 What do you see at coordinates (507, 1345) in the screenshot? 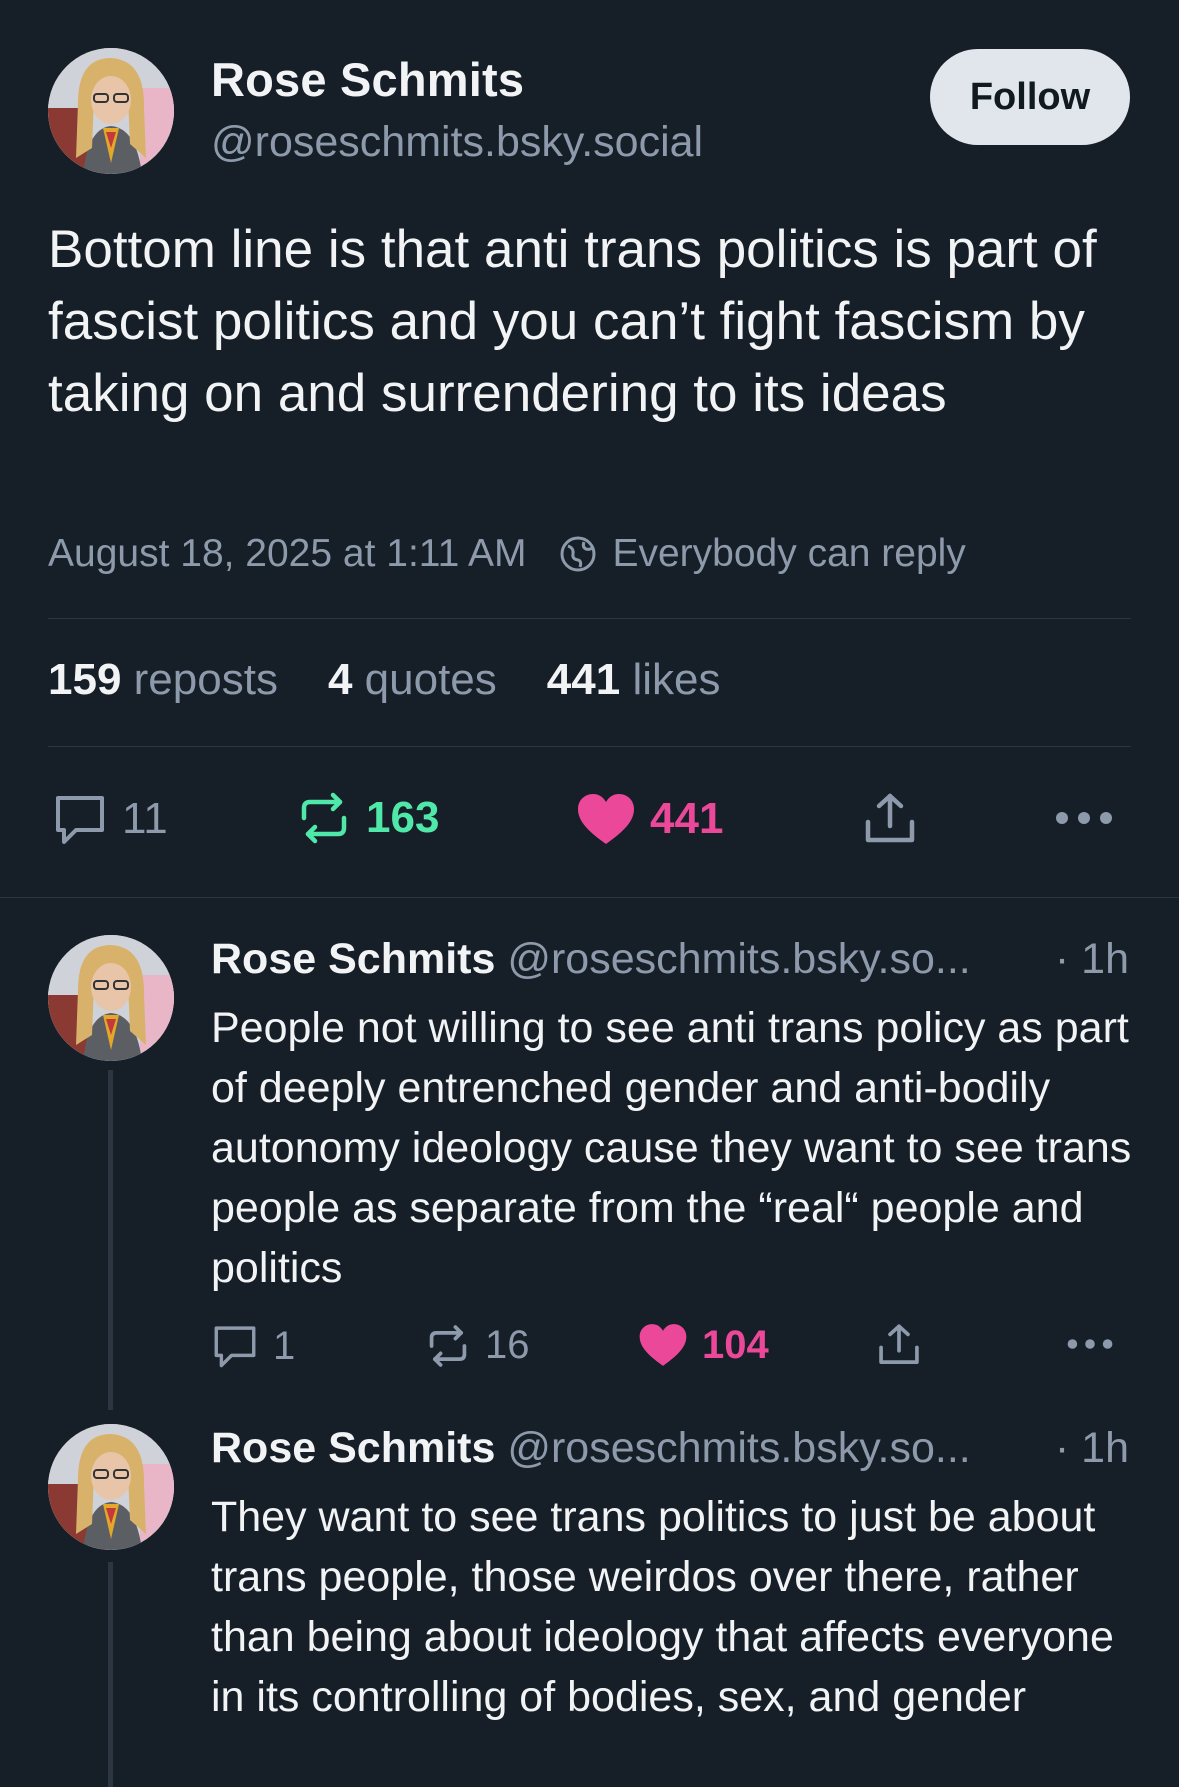
I see `repost-count: 16` at bounding box center [507, 1345].